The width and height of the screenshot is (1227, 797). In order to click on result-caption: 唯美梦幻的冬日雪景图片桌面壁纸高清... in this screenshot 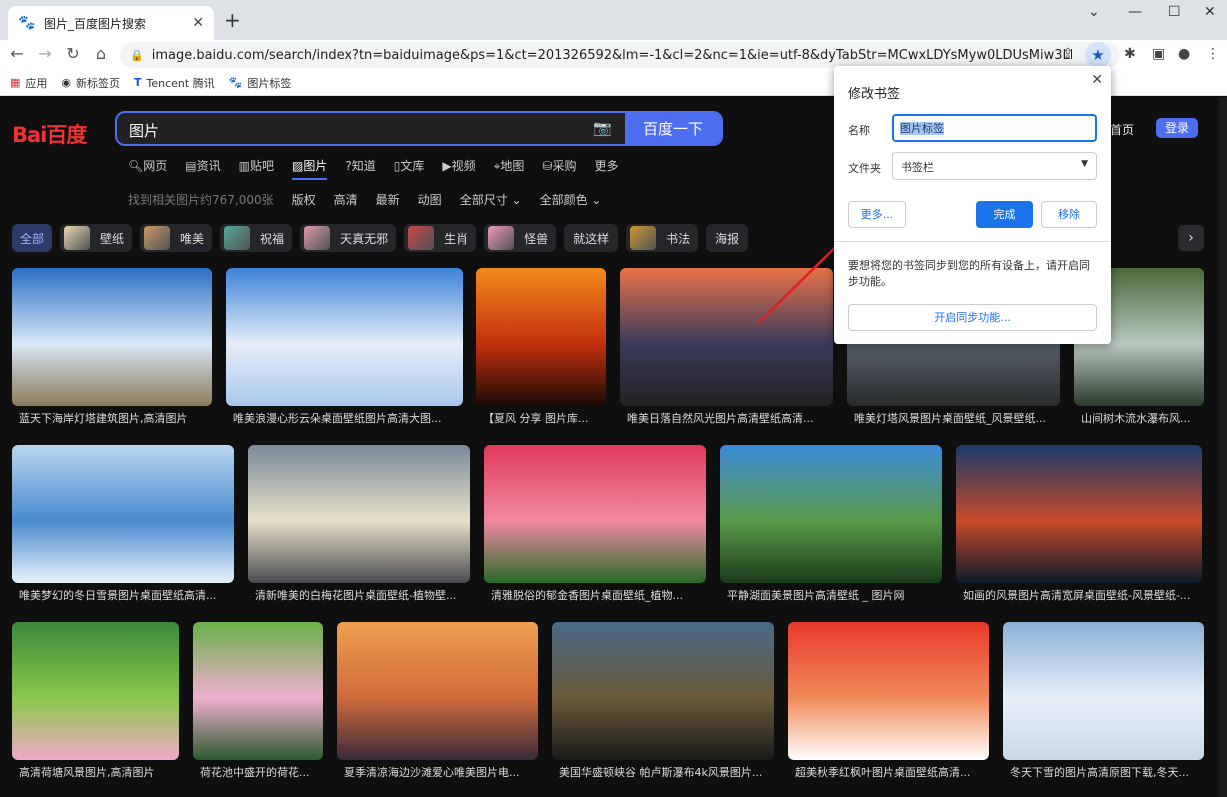, I will do `click(123, 595)`.